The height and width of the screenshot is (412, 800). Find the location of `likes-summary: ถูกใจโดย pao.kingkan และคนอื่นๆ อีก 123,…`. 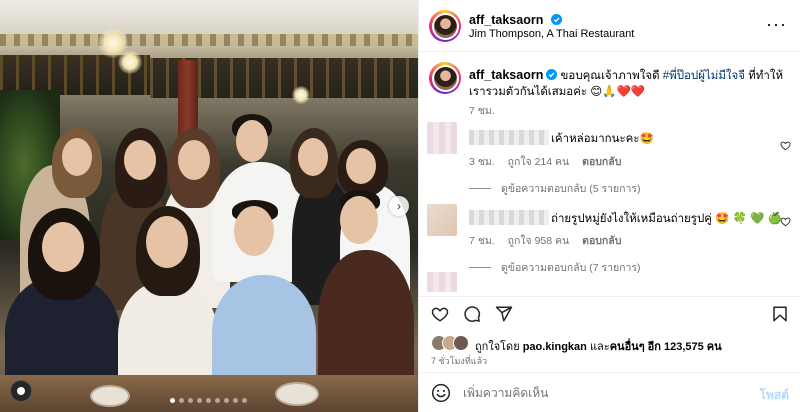

likes-summary: ถูกใจโดย pao.kingkan และคนอื่นๆ อีก 123,… is located at coordinates (598, 347).